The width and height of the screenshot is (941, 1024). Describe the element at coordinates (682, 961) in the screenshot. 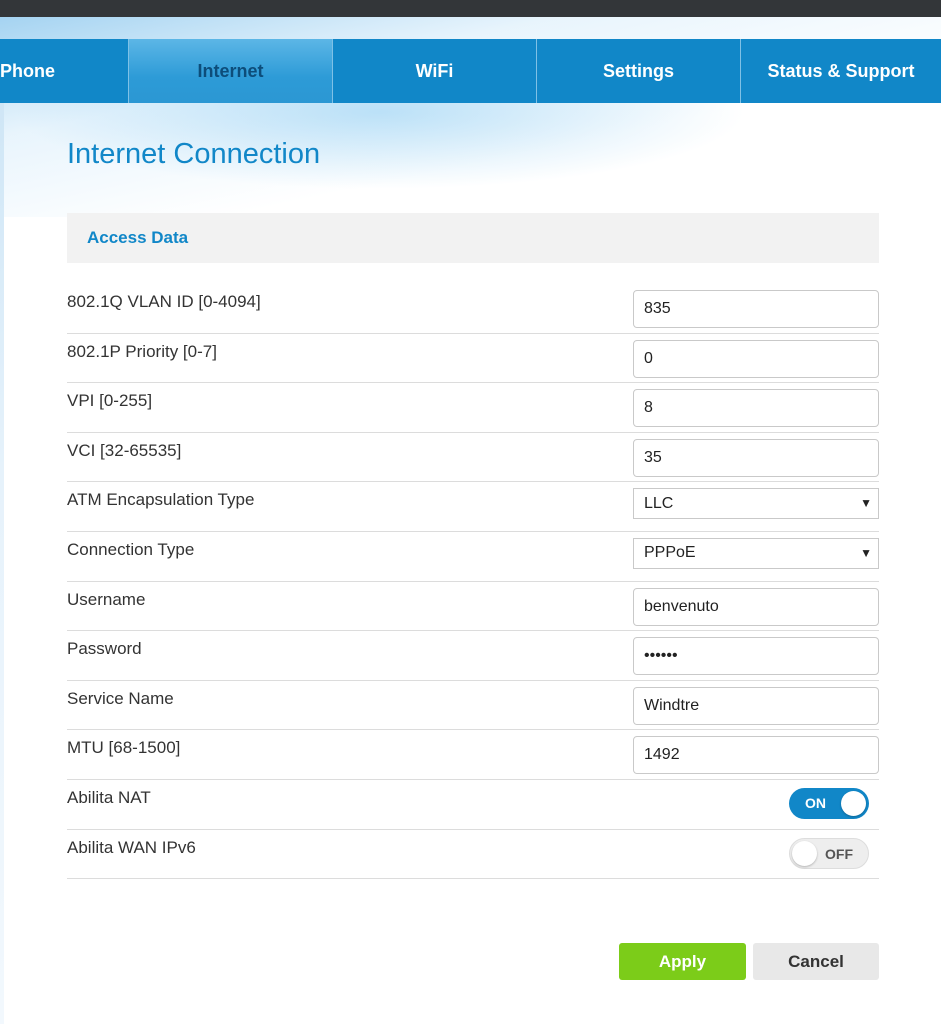

I see `apply-button: Apply` at that location.